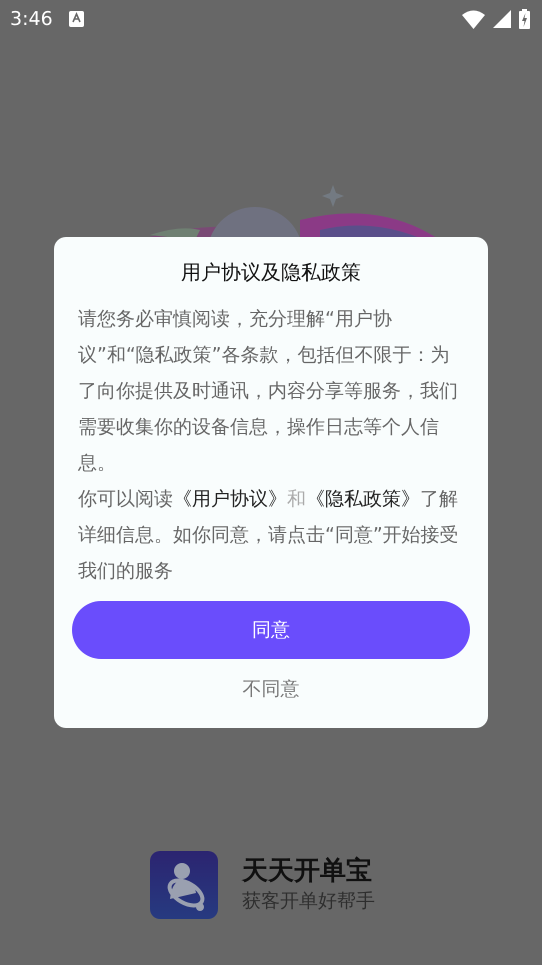  Describe the element at coordinates (76, 19) in the screenshot. I see `keyboard-icon` at that location.